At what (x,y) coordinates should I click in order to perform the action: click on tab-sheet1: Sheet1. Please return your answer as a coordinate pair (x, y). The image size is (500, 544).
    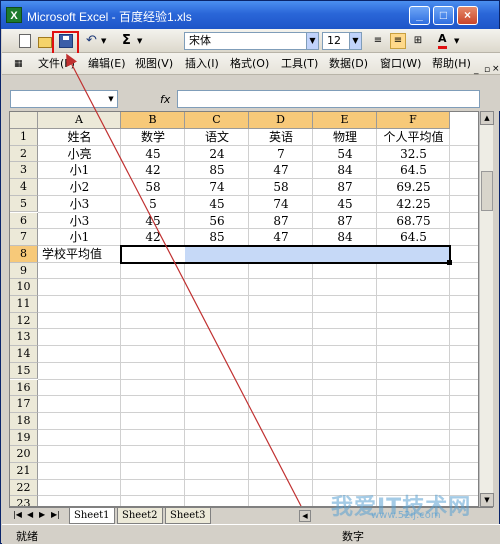
    Looking at the image, I should click on (92, 516).